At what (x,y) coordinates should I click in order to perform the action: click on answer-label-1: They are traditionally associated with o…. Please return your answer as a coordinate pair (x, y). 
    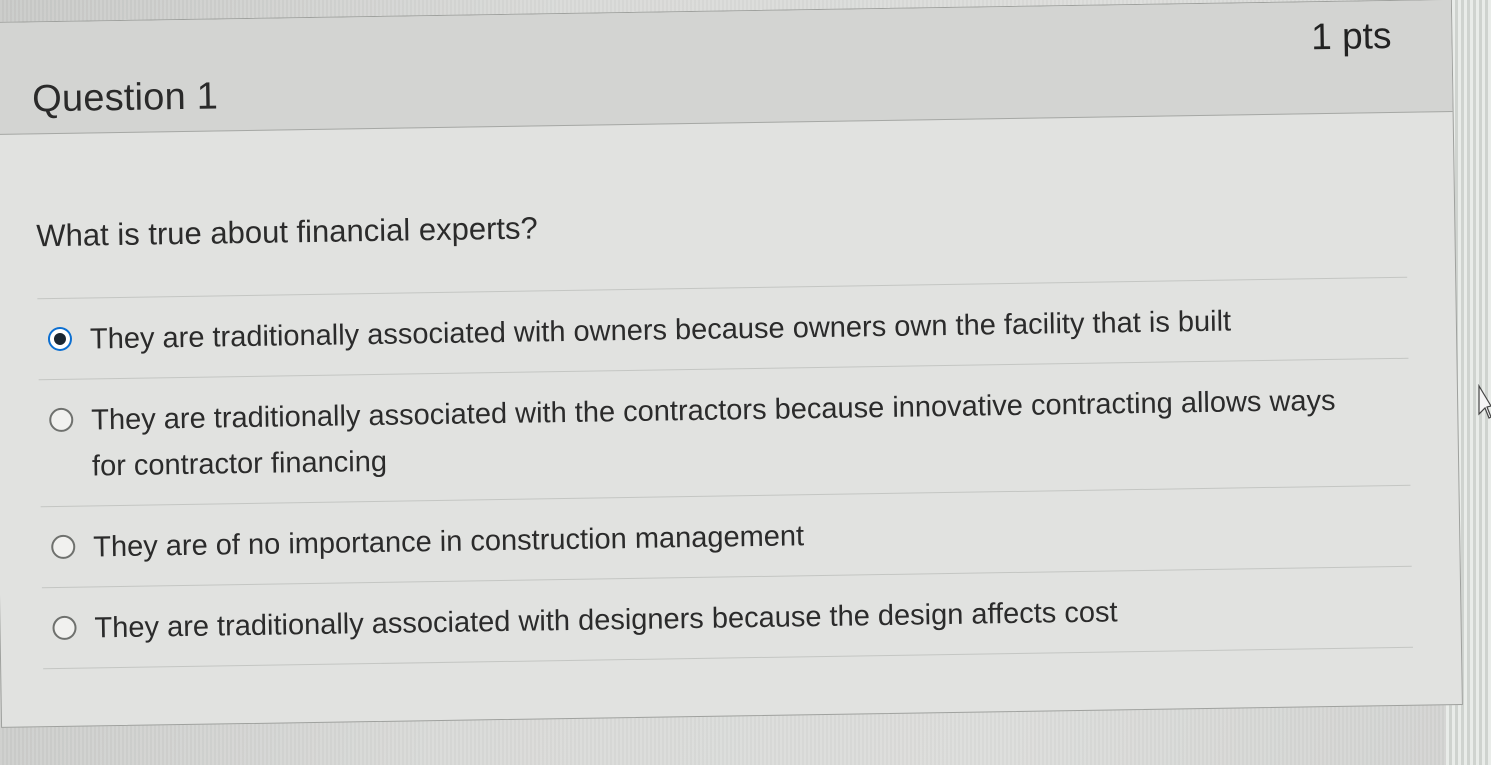
    Looking at the image, I should click on (661, 331).